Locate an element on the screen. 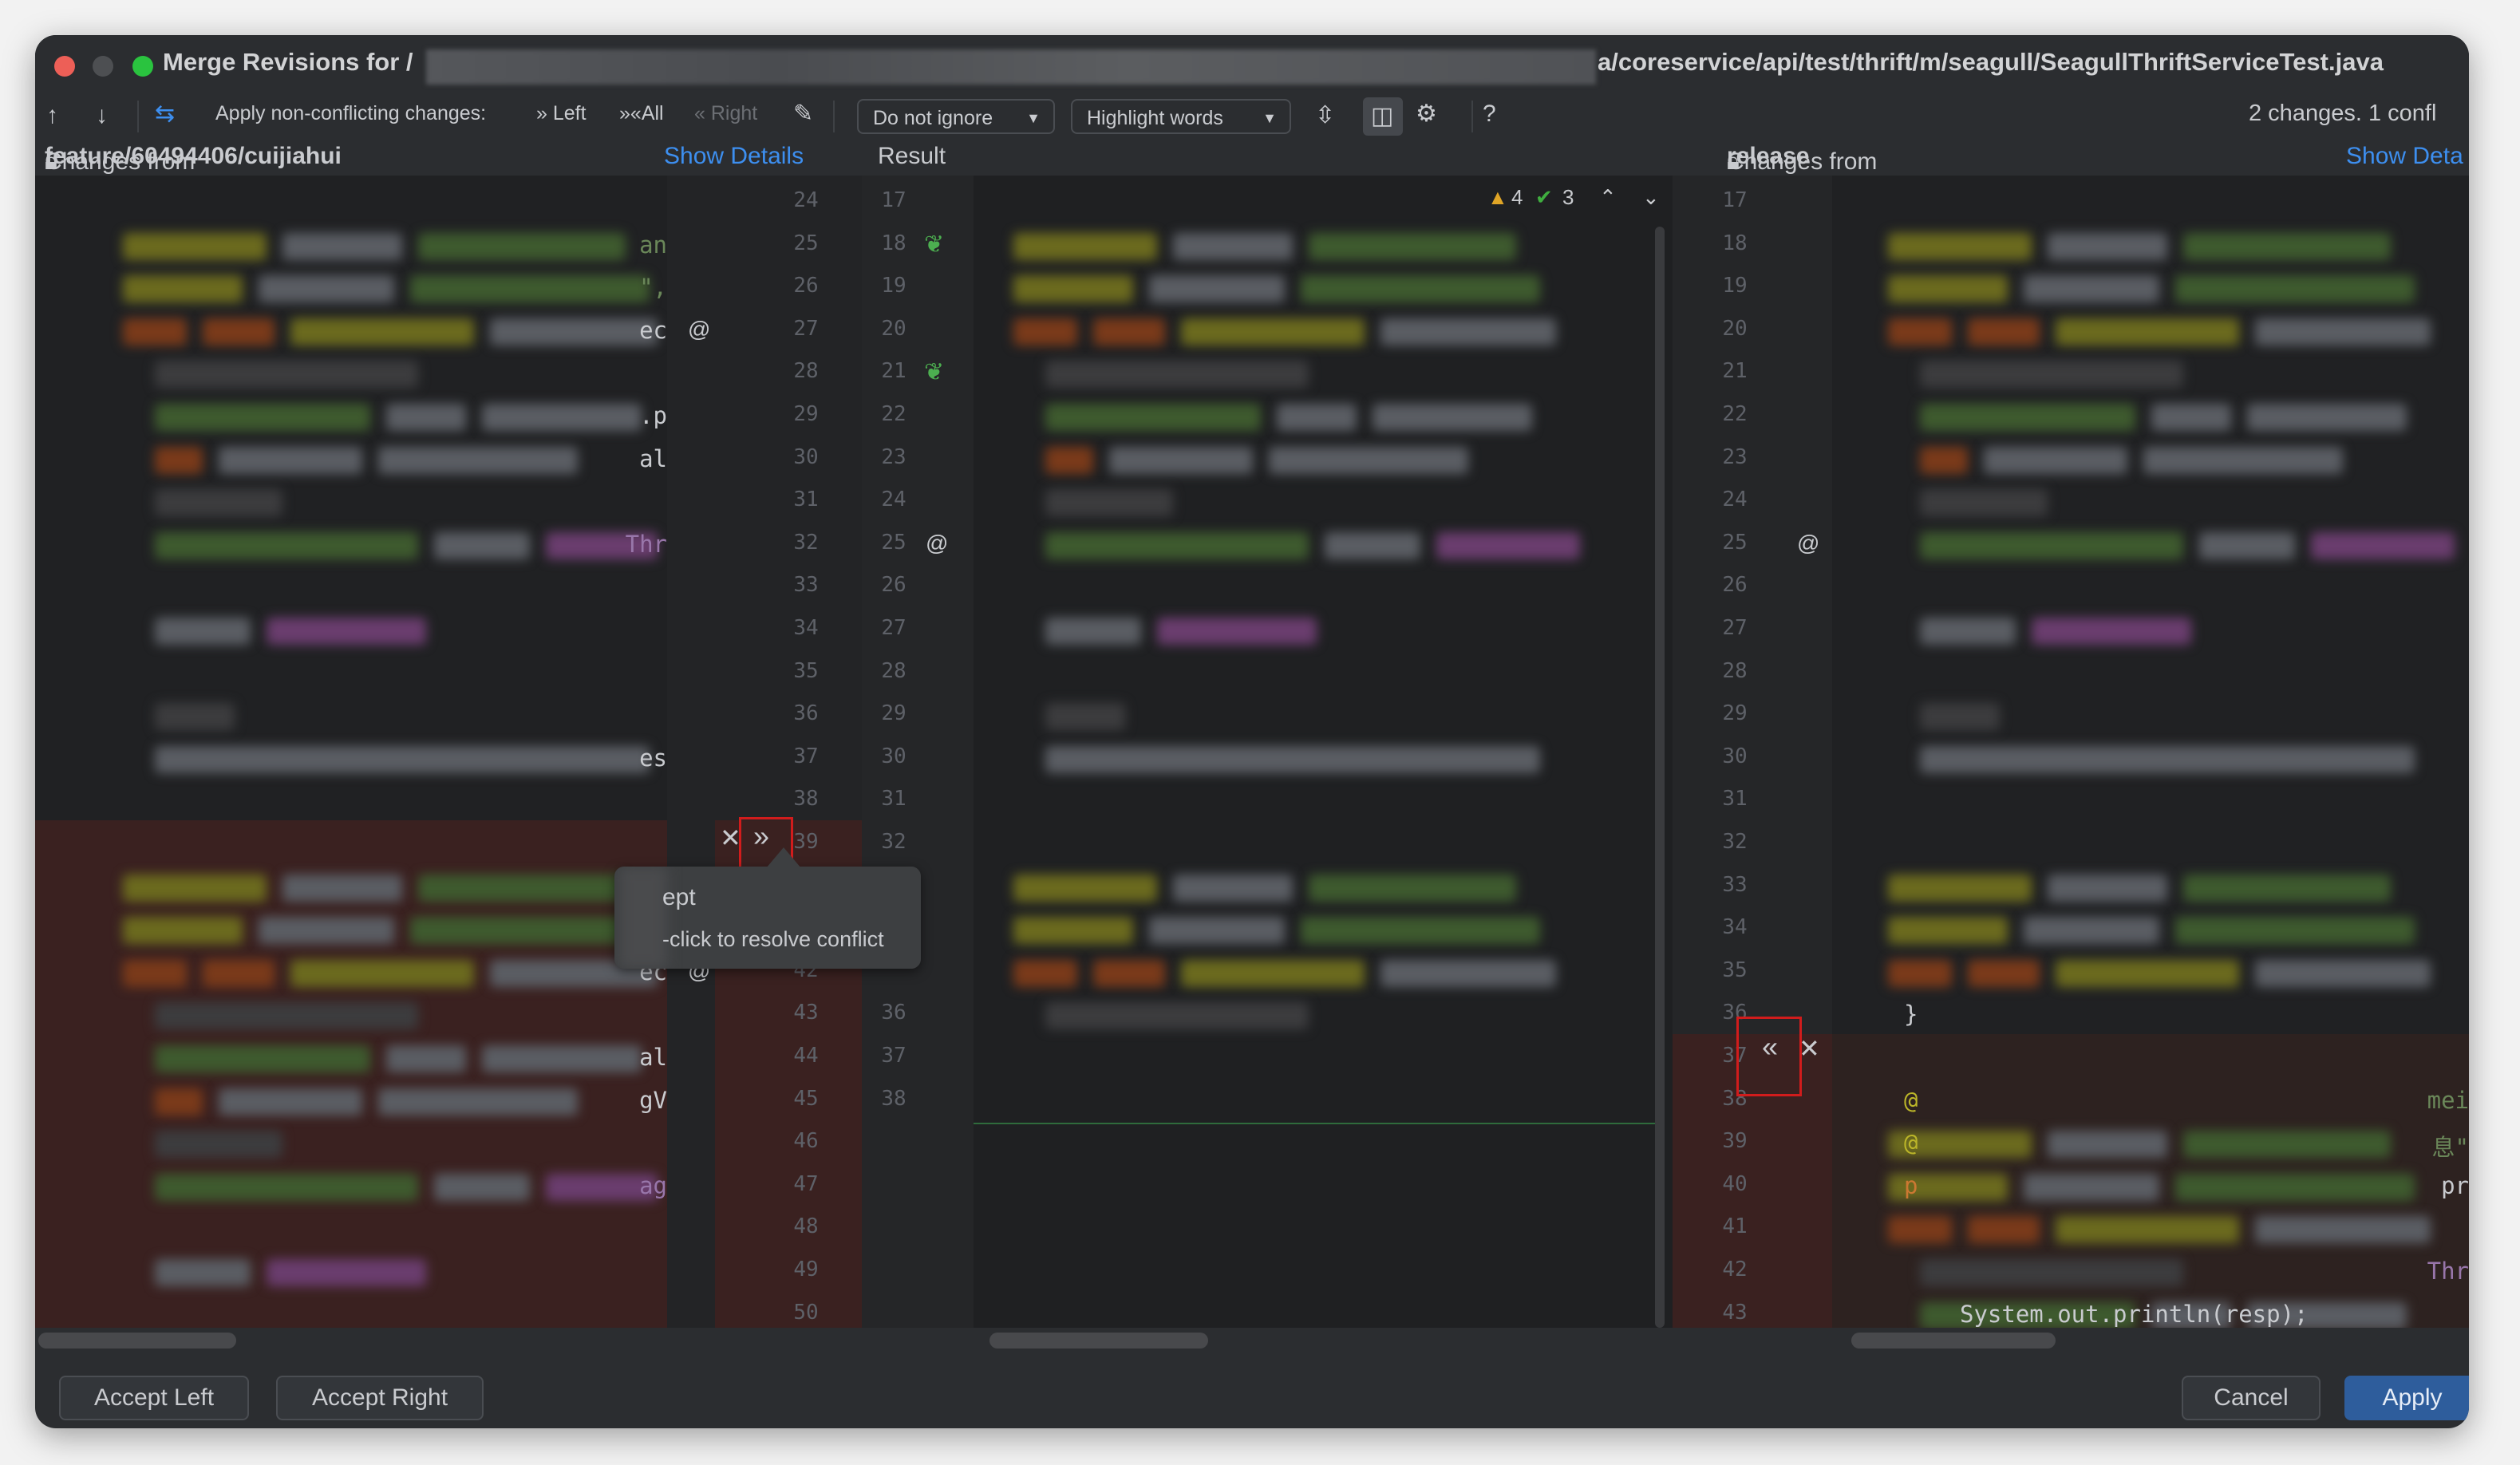  right-line-number: 26 is located at coordinates (1735, 585).